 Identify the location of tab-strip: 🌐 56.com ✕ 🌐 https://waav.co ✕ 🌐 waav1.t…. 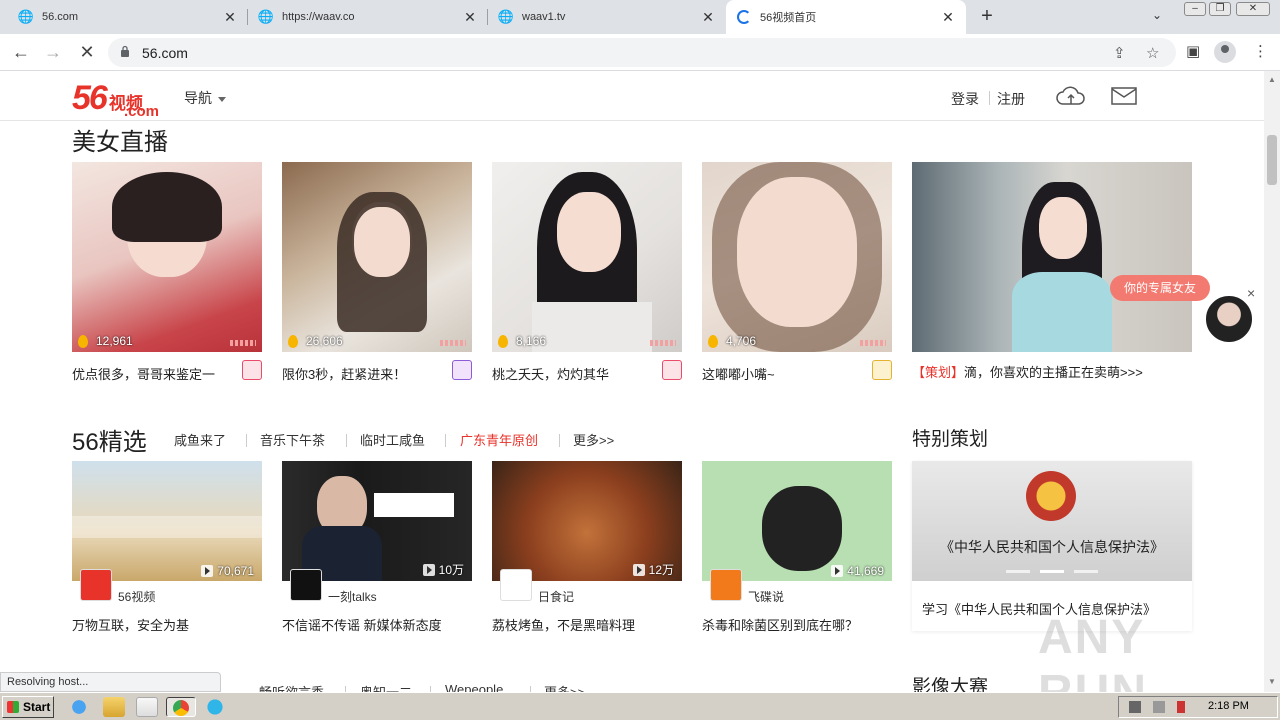
(640, 17).